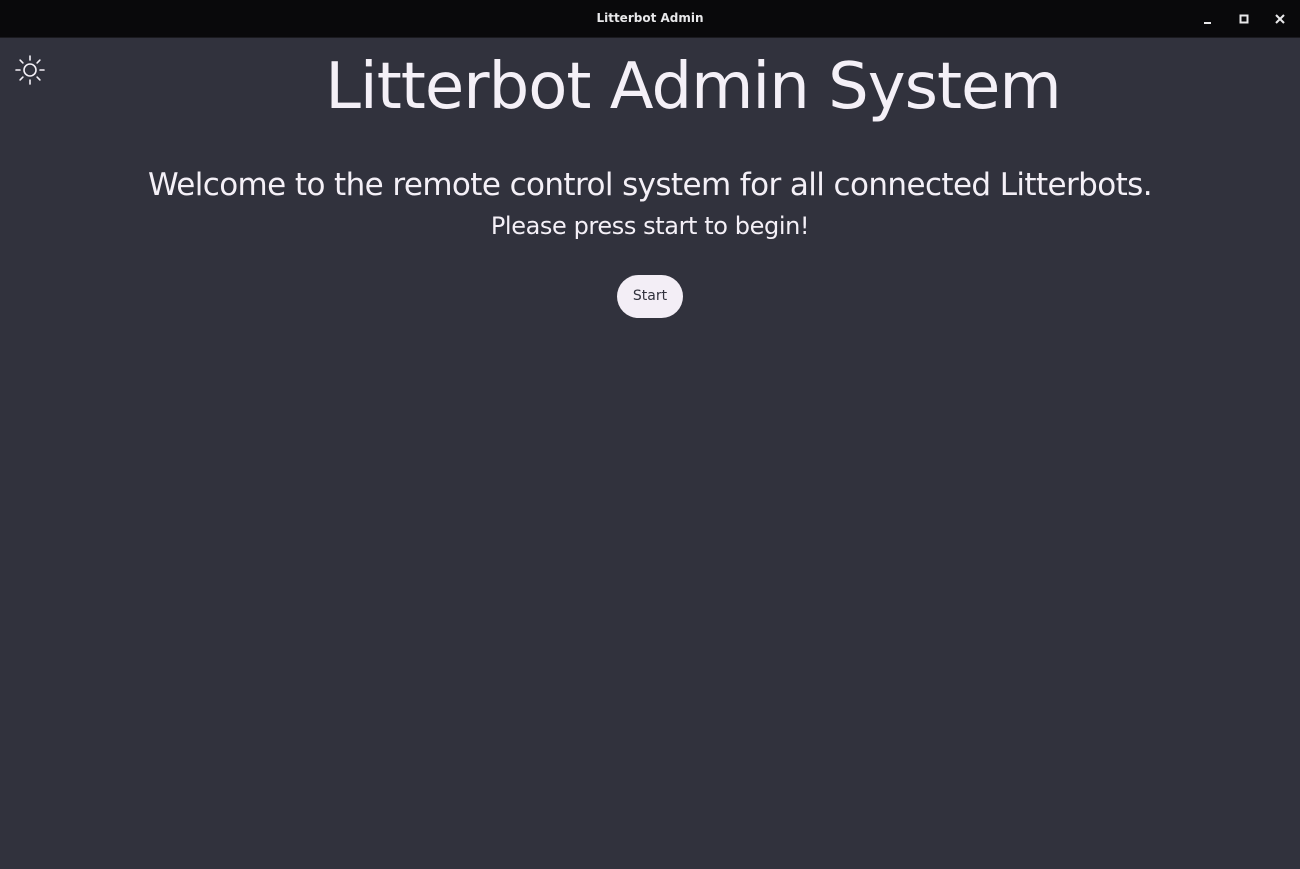 Image resolution: width=1300 pixels, height=869 pixels. I want to click on maximize-icon, so click(1244, 19).